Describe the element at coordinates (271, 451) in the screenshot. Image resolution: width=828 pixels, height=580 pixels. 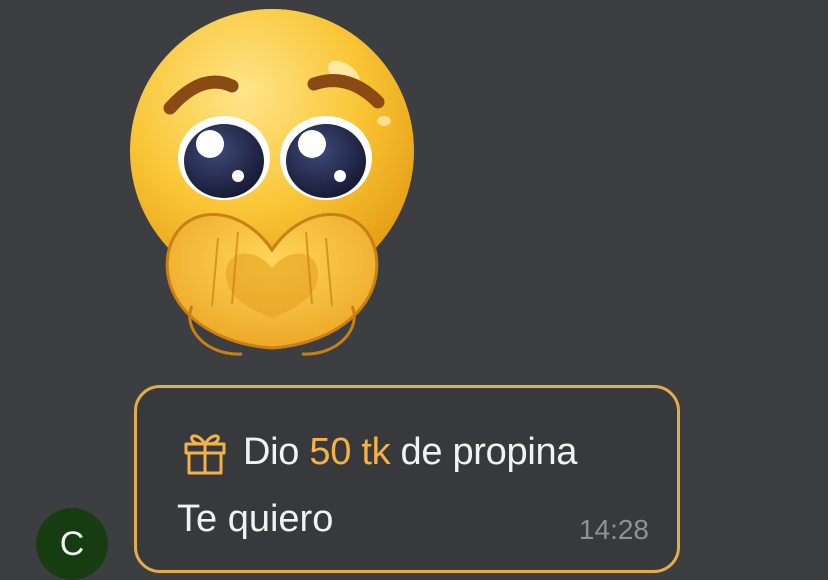
I see `tip-prefix: Dio` at that location.